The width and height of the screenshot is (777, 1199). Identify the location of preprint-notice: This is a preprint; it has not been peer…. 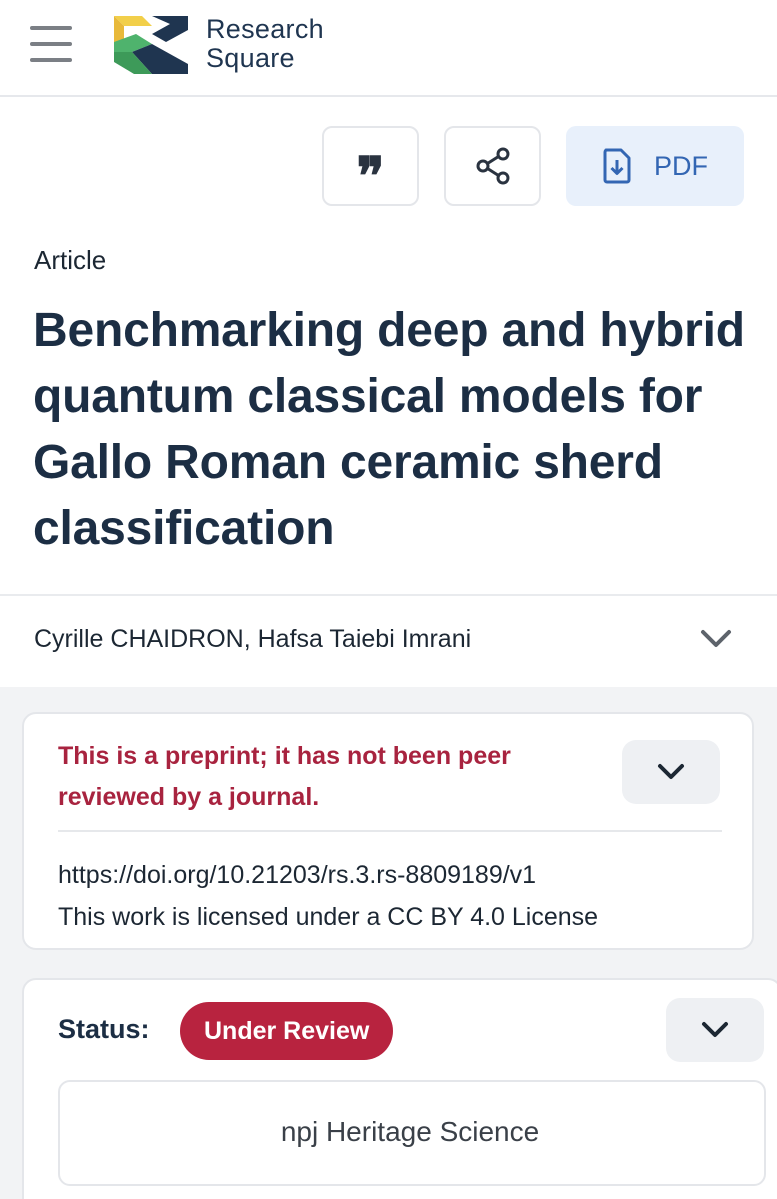
(284, 776).